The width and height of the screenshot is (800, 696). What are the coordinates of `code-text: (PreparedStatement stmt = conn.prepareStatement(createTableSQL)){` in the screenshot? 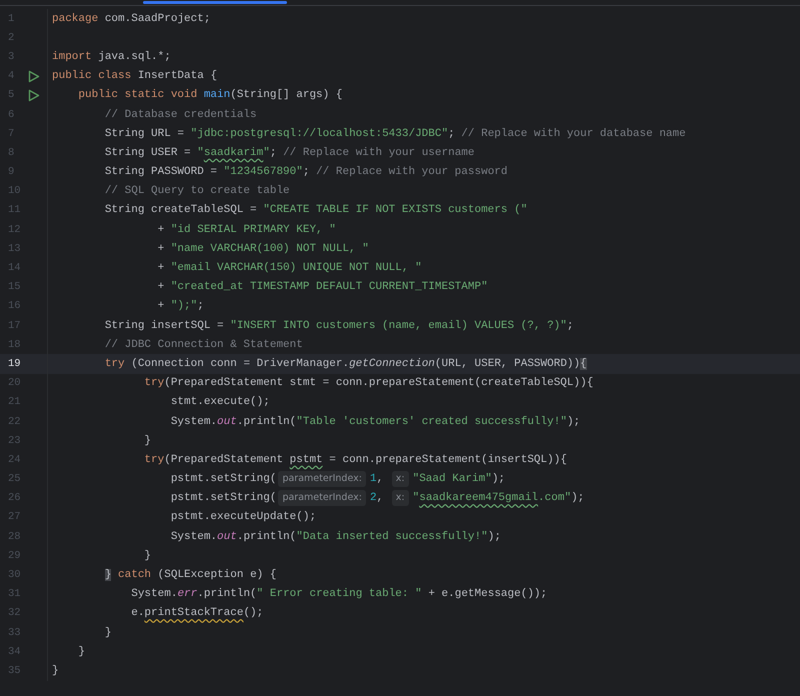 It's located at (379, 383).